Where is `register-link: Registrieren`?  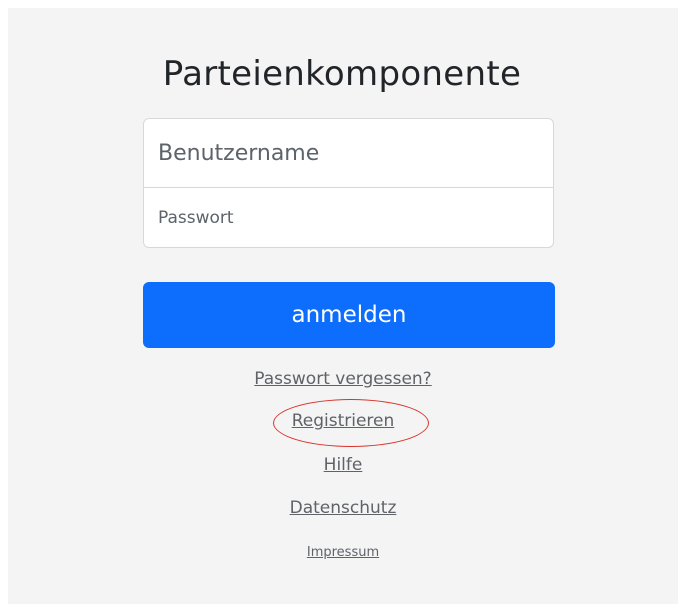 register-link: Registrieren is located at coordinates (343, 421).